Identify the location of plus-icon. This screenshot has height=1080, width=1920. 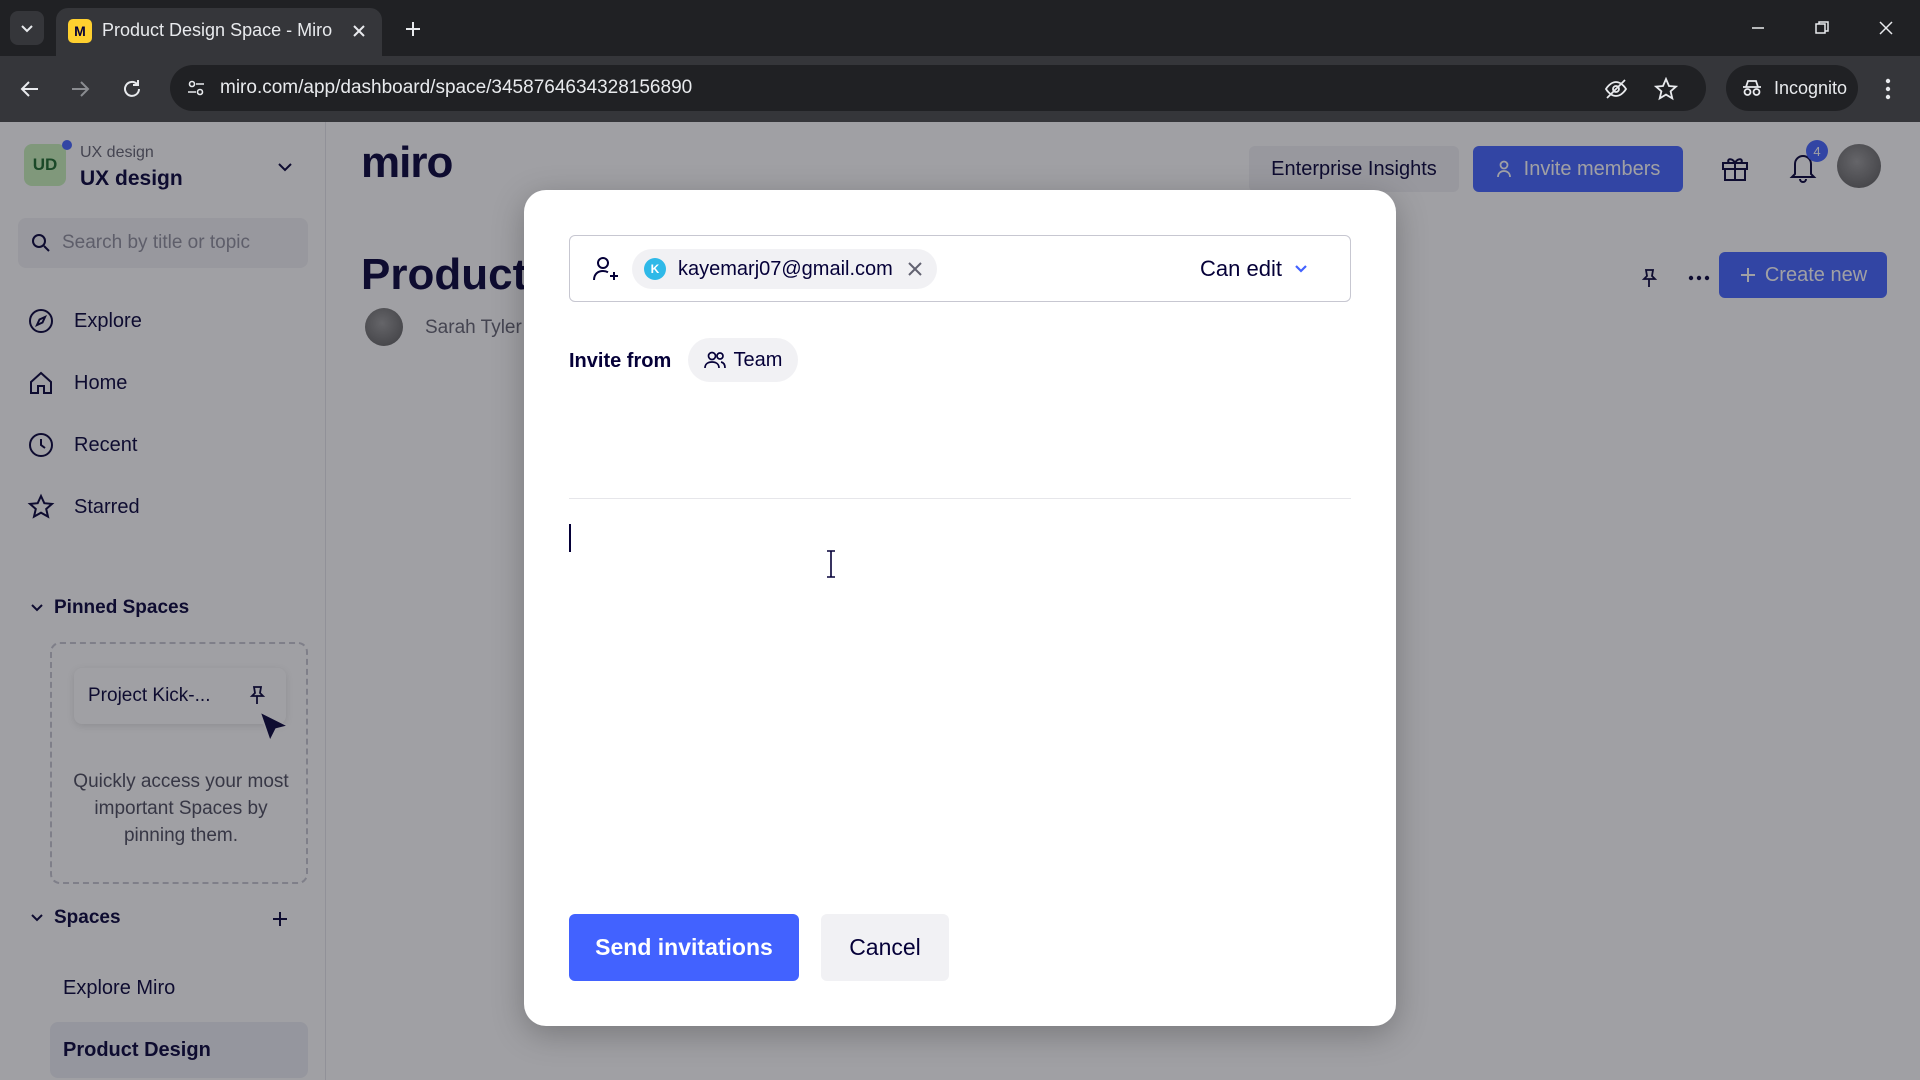
(413, 29).